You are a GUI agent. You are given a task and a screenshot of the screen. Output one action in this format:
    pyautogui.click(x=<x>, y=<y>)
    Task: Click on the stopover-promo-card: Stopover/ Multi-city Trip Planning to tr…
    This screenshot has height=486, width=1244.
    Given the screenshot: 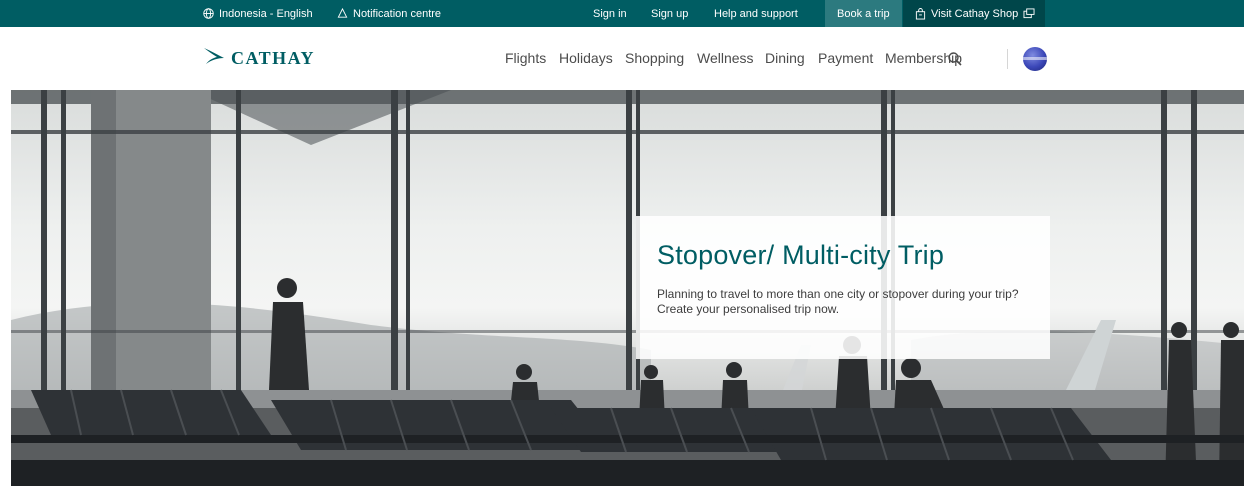 What is the action you would take?
    pyautogui.click(x=843, y=287)
    